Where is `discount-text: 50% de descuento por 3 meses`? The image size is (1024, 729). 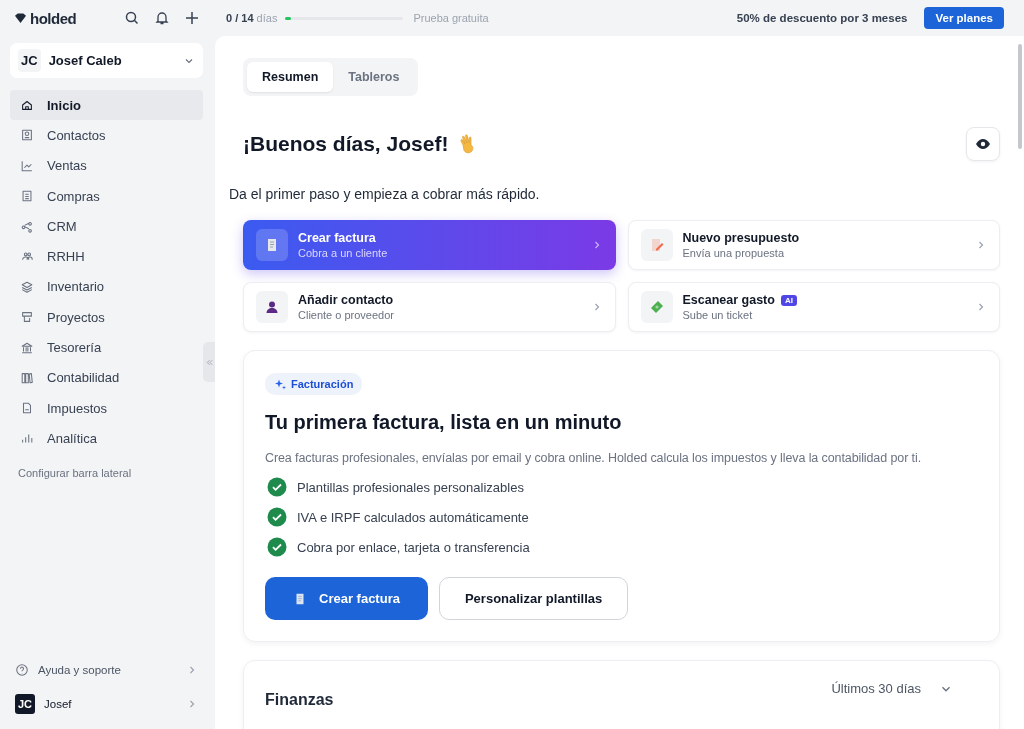 discount-text: 50% de descuento por 3 meses is located at coordinates (822, 18).